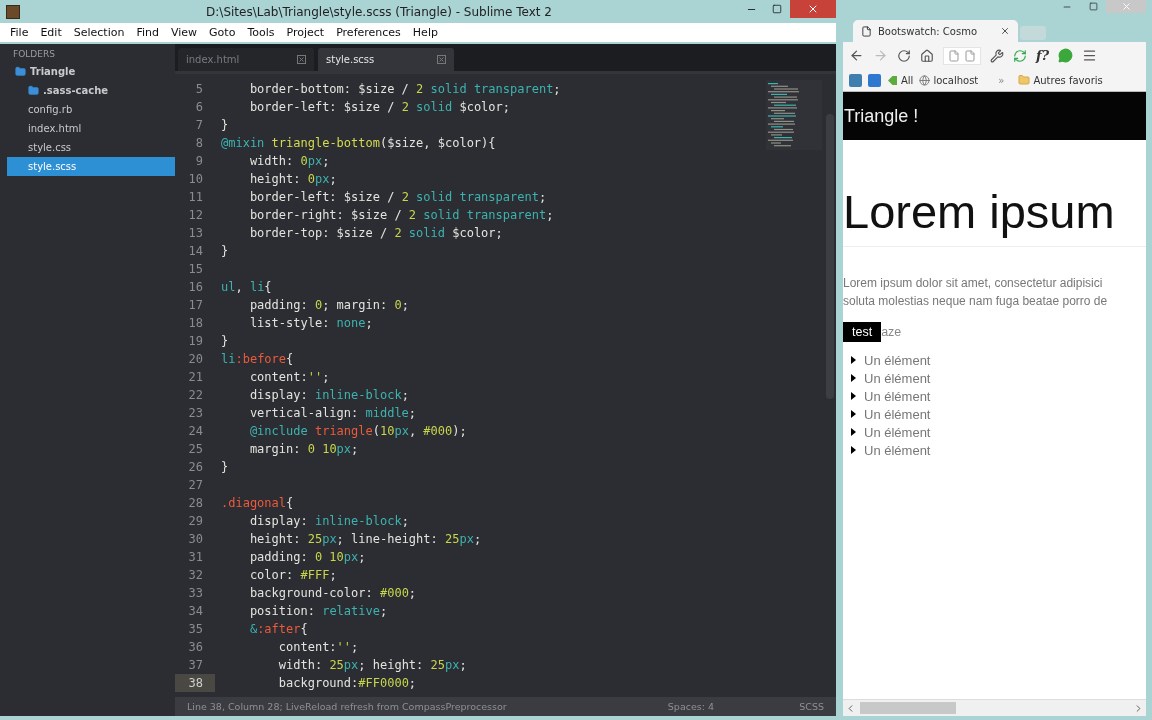  I want to click on code-line: height: 25px; line-height: 25px;, so click(365, 539).